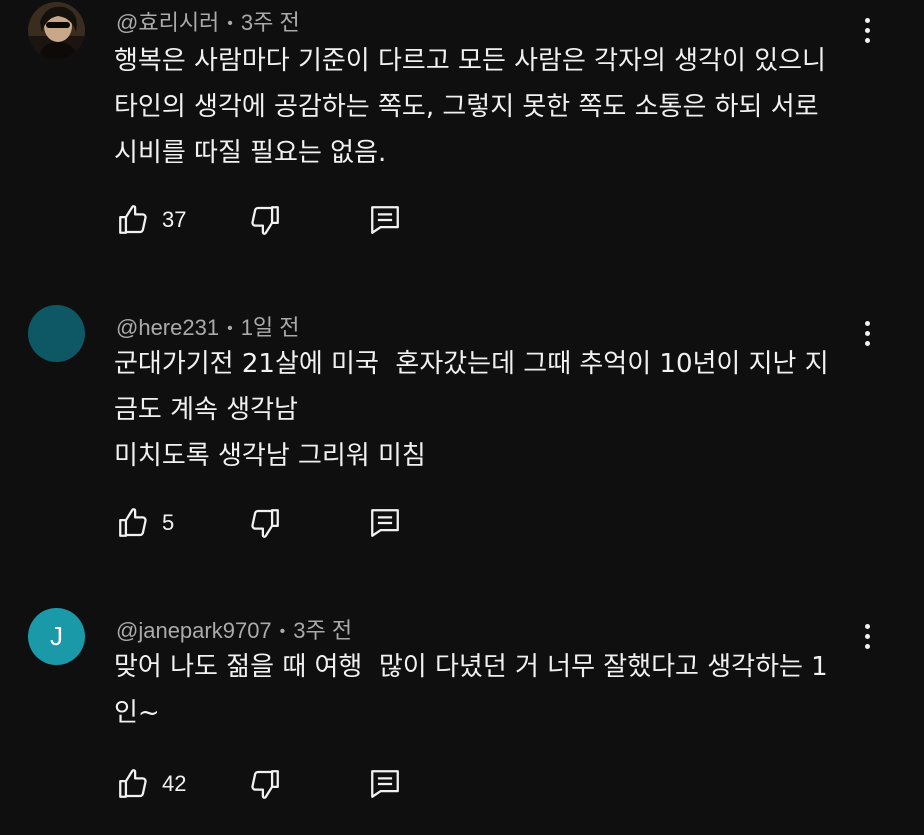 This screenshot has width=924, height=835. What do you see at coordinates (151, 220) in the screenshot?
I see `like-button: 37` at bounding box center [151, 220].